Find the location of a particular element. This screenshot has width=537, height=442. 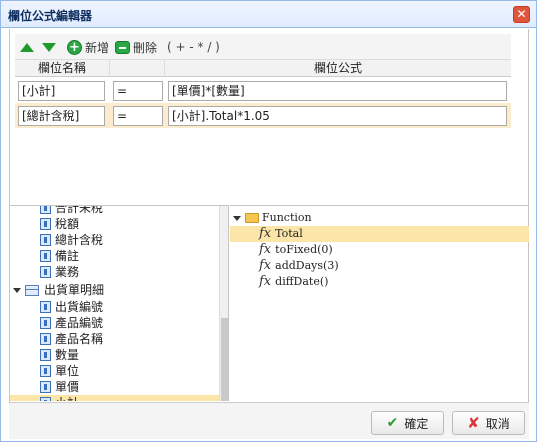

move-down-button is located at coordinates (49, 47).